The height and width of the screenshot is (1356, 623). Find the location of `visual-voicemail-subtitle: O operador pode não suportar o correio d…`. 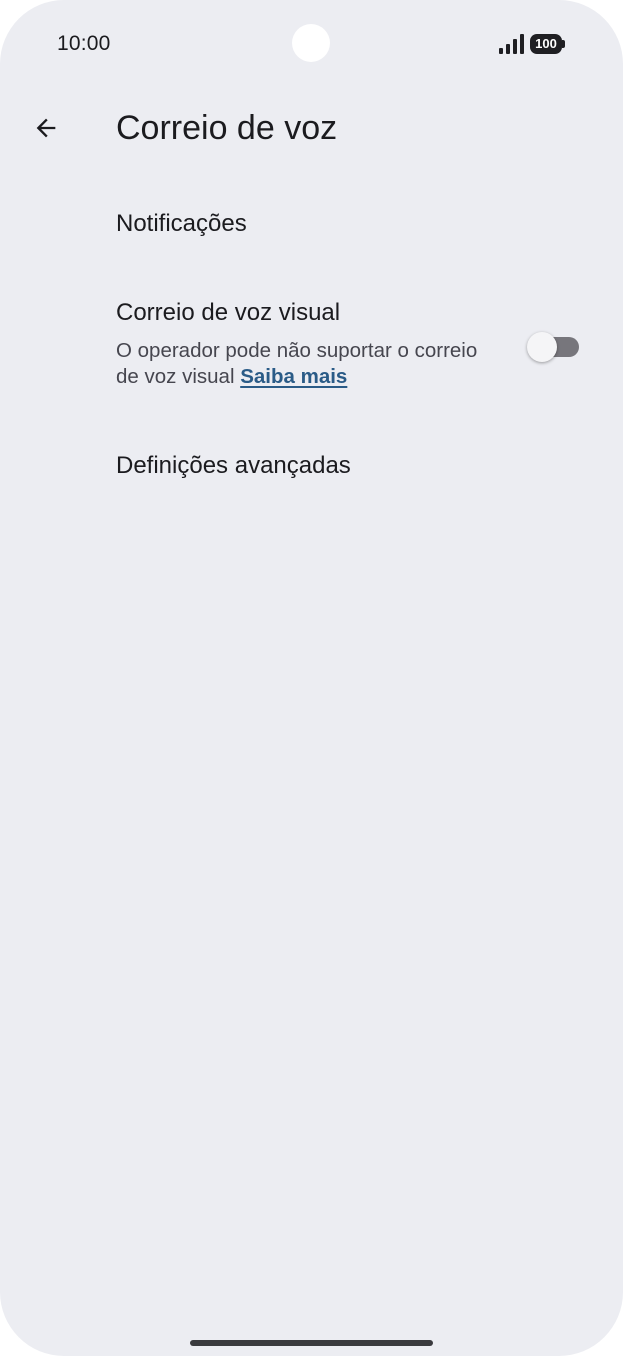

visual-voicemail-subtitle: O operador pode não suportar o correio d… is located at coordinates (306, 364).